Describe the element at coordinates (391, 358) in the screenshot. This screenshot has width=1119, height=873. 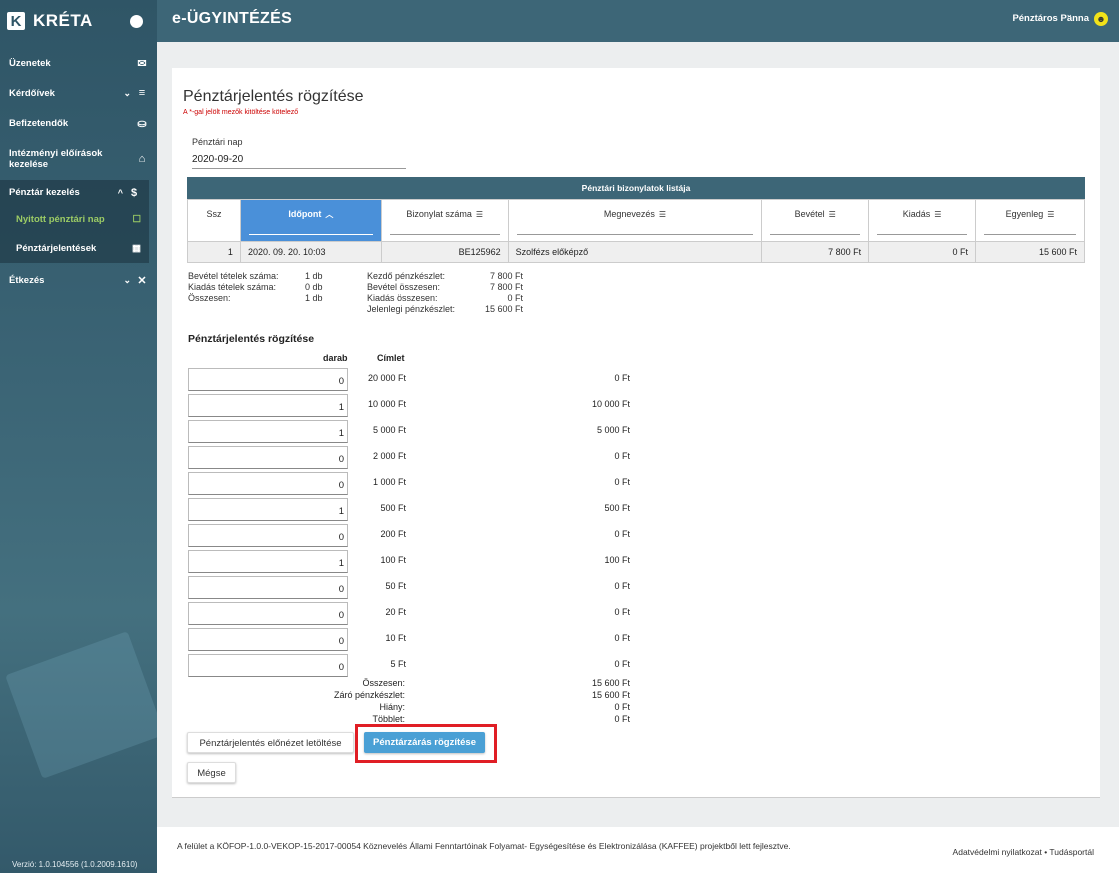
I see `column-header-cimlet: Címlet` at that location.